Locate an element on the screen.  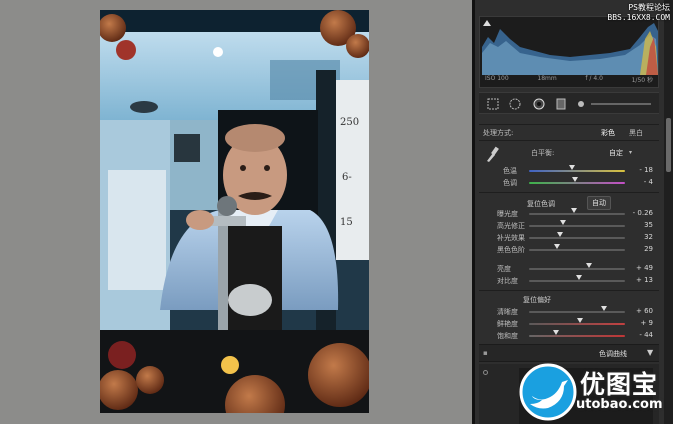
tone-reset-label: 复位色调 is located at coordinates (541, 204).